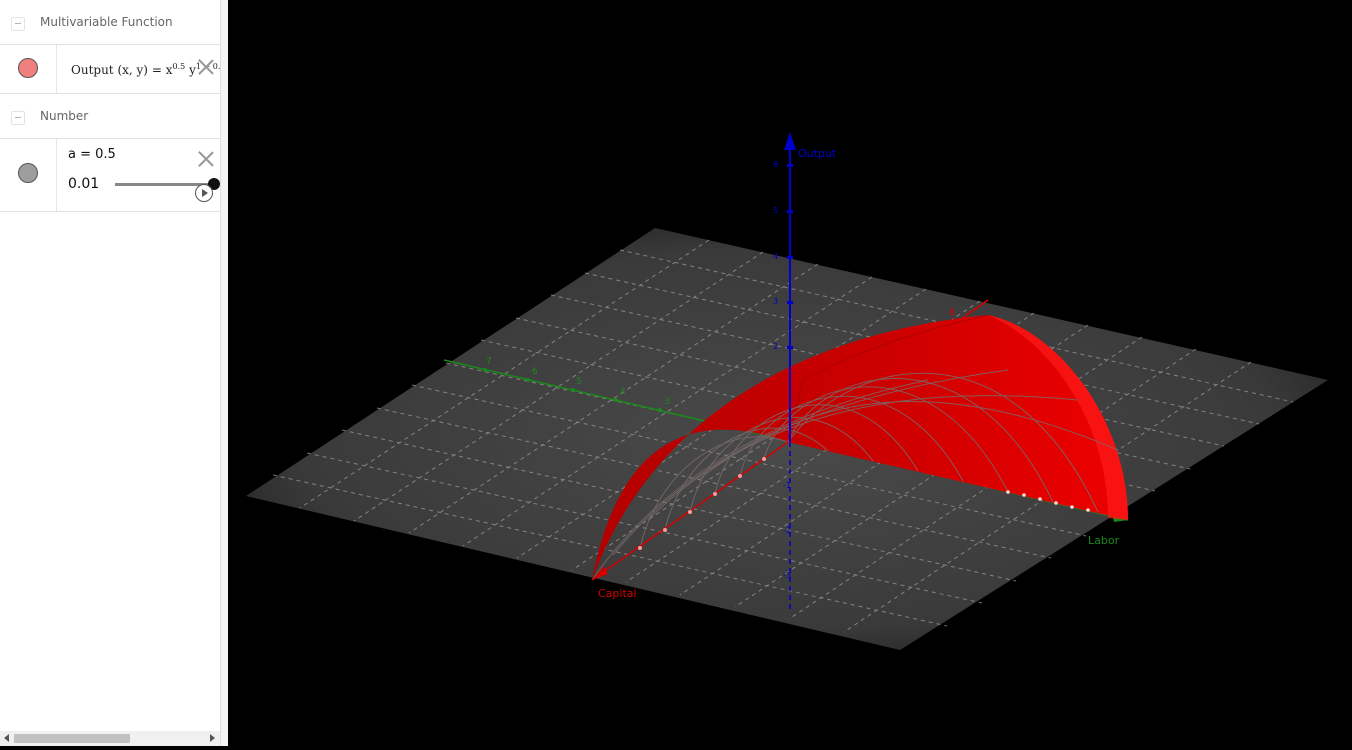 This screenshot has width=1352, height=750. What do you see at coordinates (775, 301) in the screenshot?
I see `output-tick-label: 3` at bounding box center [775, 301].